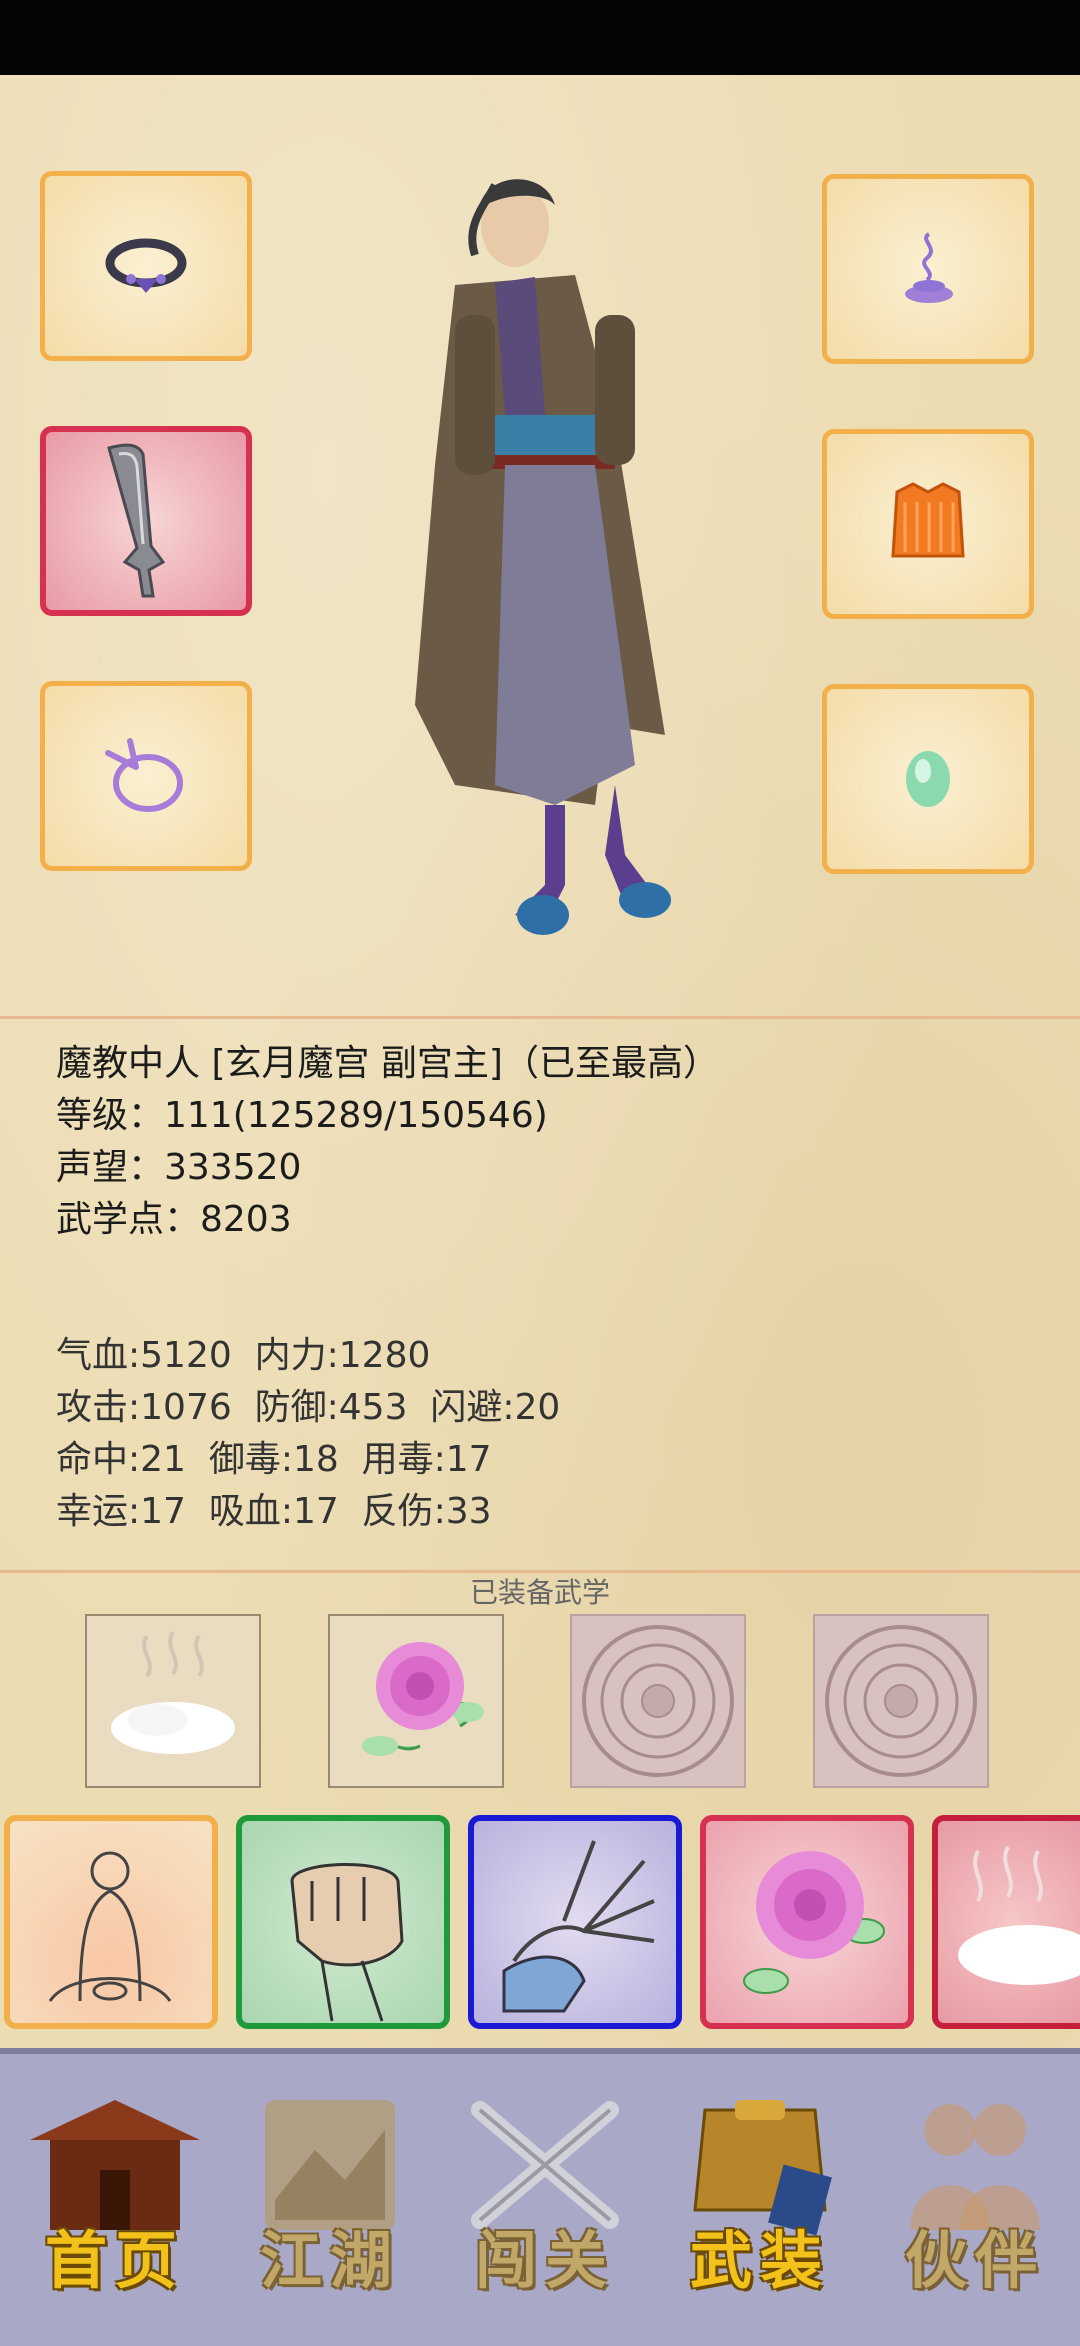  I want to click on equip-slot-head, so click(146, 266).